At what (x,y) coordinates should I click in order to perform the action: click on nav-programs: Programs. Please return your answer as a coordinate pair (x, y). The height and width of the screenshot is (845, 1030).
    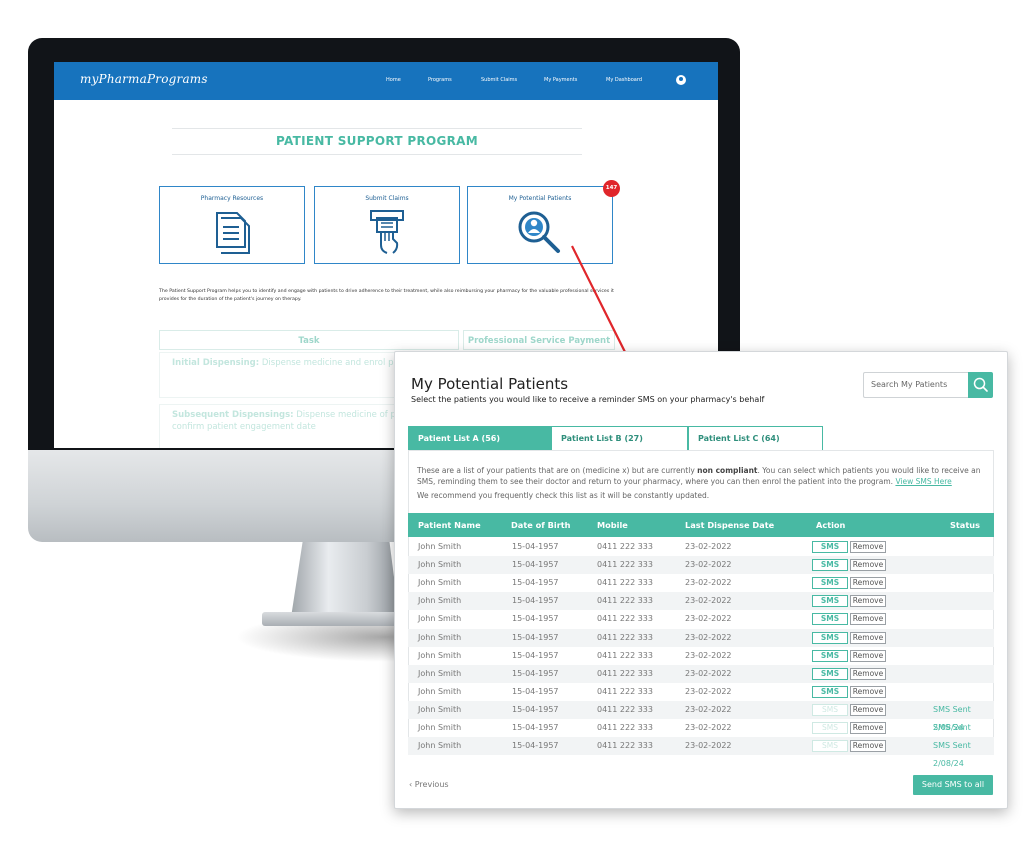
    Looking at the image, I should click on (440, 80).